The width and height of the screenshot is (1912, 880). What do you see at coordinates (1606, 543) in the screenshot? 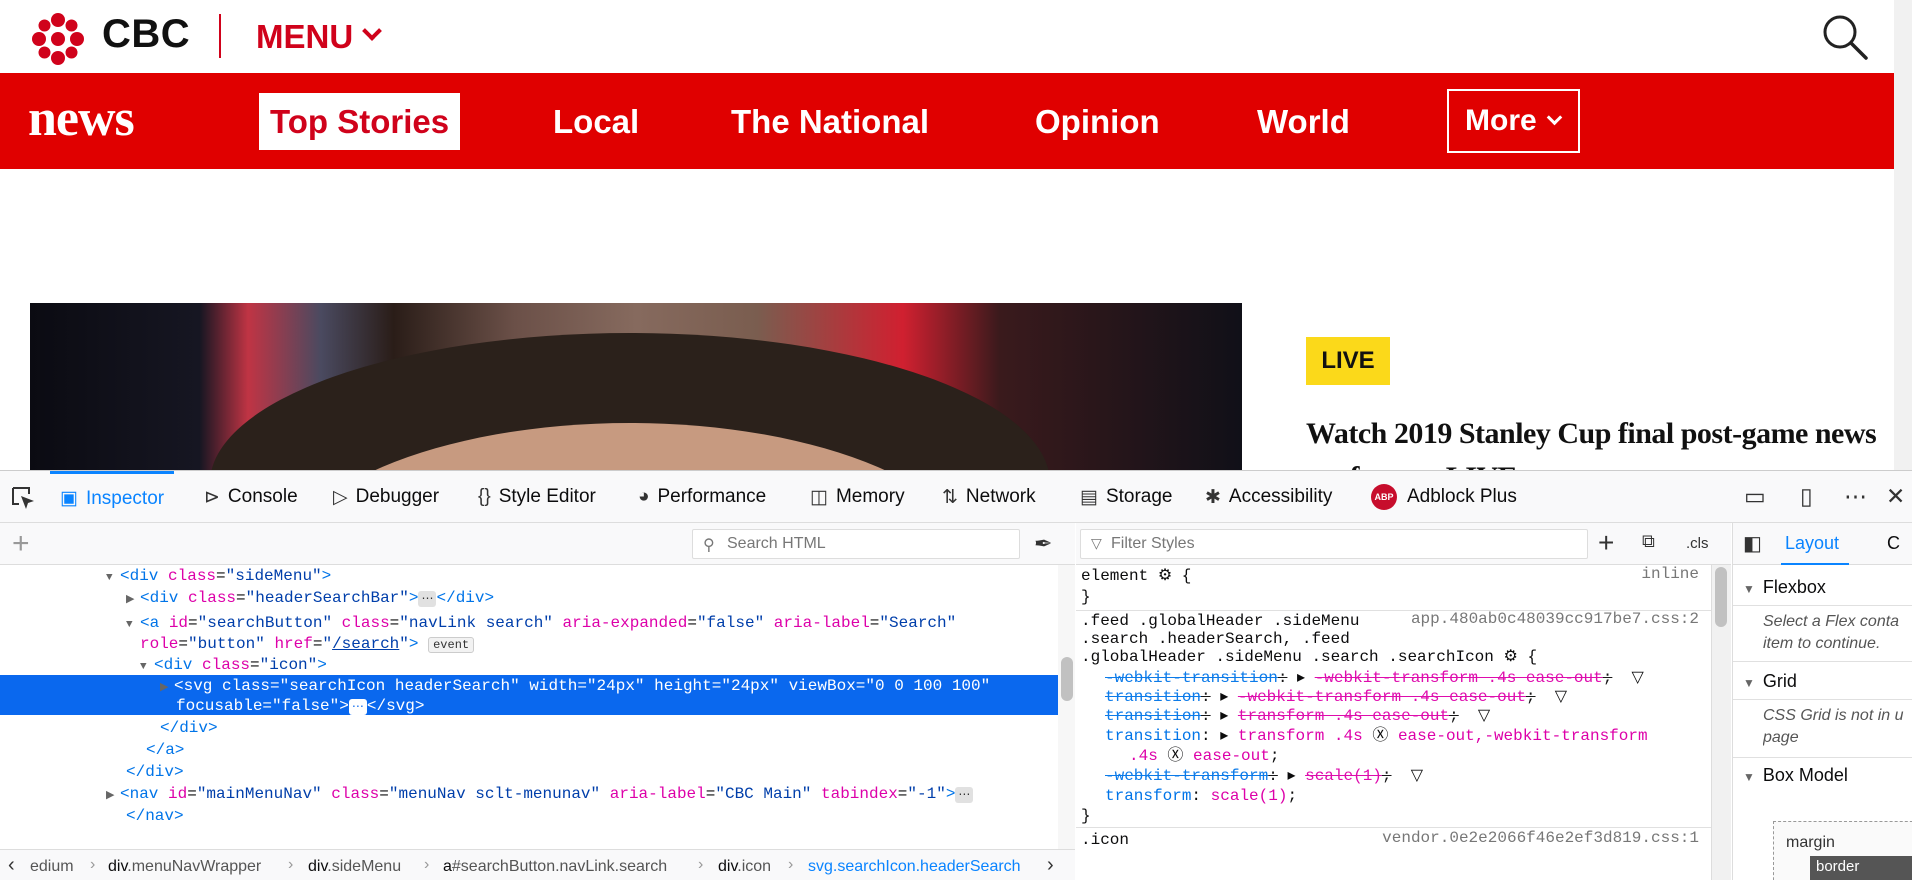
I see `add-rule-icon: +` at bounding box center [1606, 543].